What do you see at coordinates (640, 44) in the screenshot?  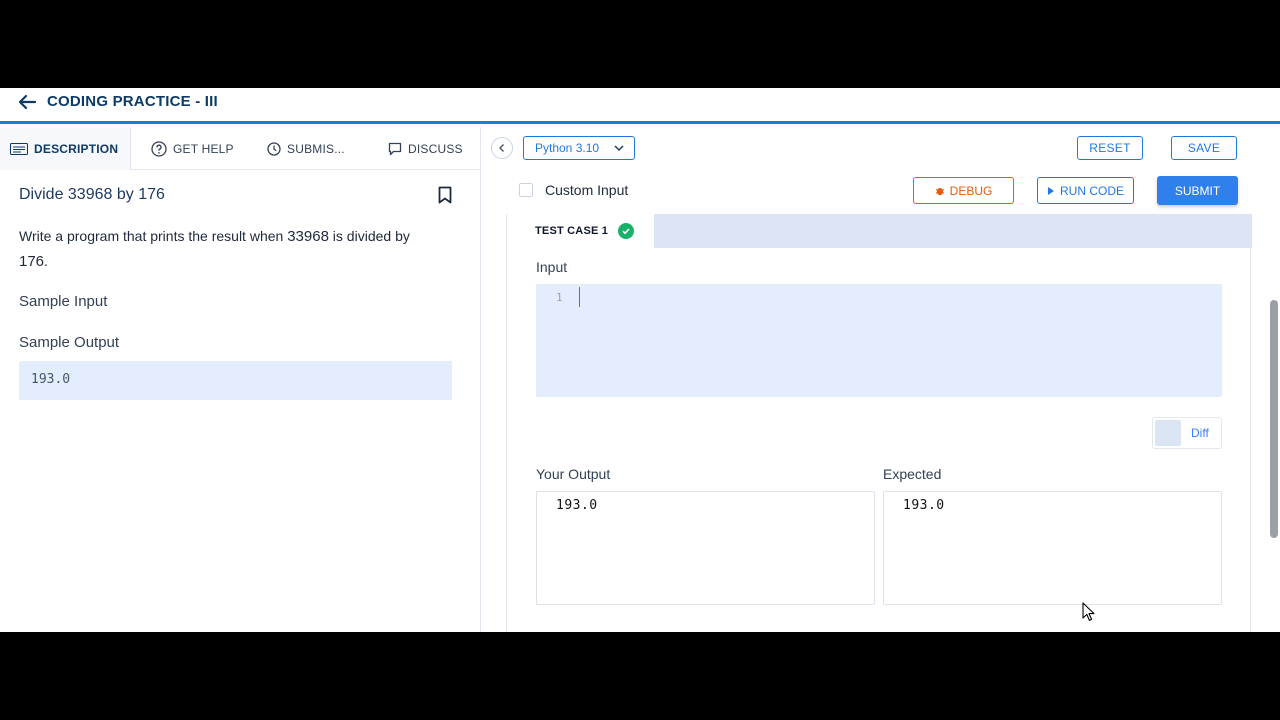 I see `letterbox-top` at bounding box center [640, 44].